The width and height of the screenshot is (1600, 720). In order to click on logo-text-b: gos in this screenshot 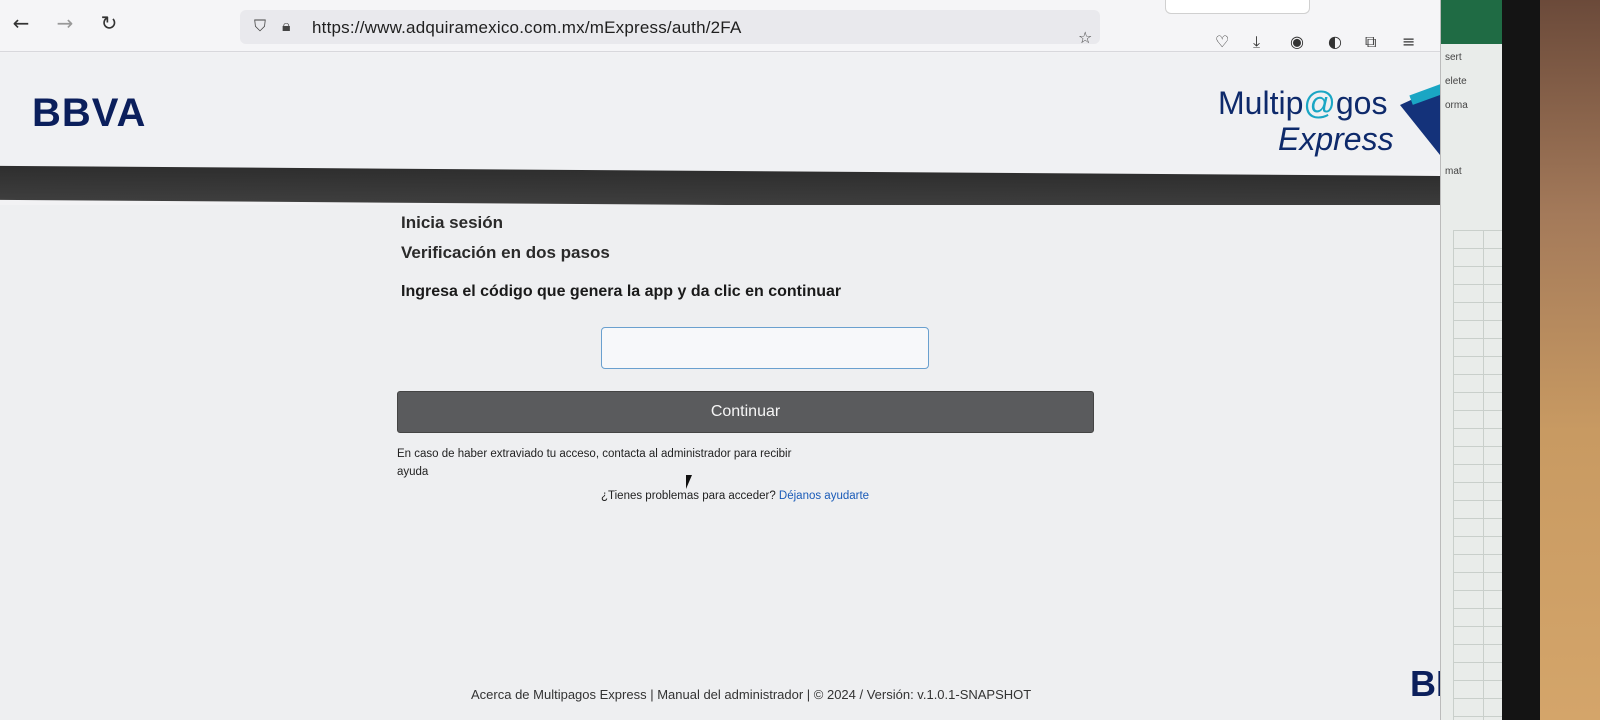, I will do `click(1361, 103)`.